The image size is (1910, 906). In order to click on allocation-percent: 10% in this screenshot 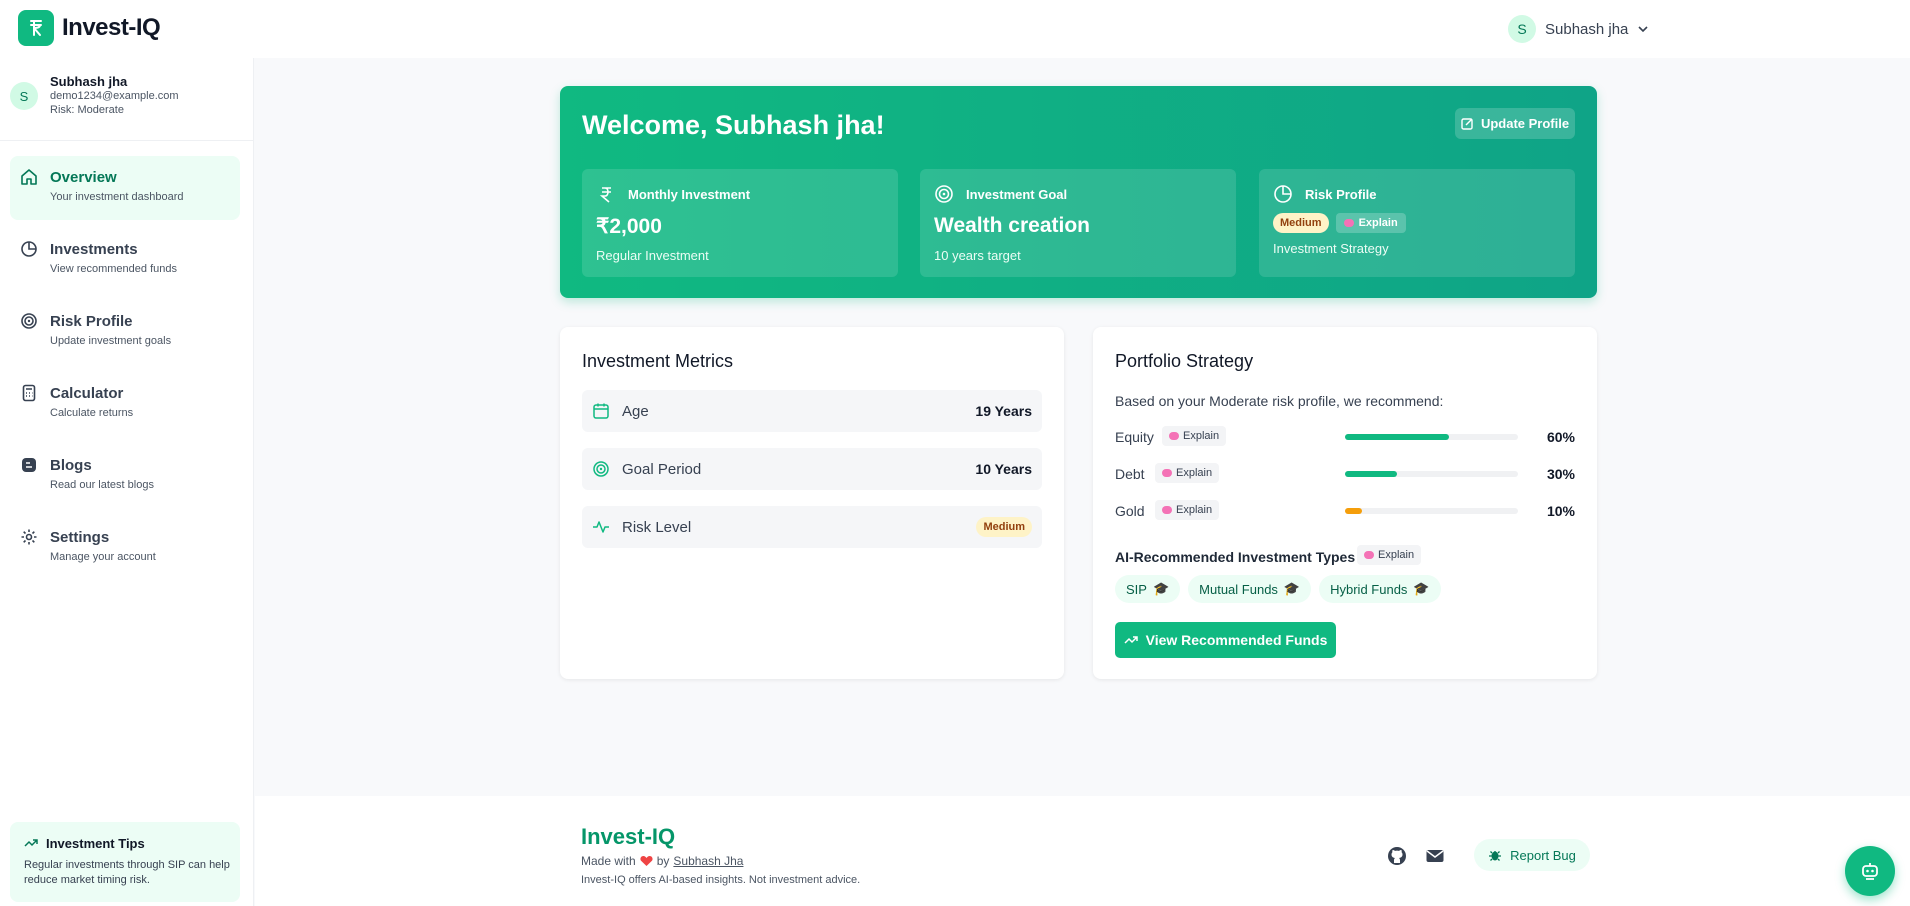, I will do `click(1560, 511)`.